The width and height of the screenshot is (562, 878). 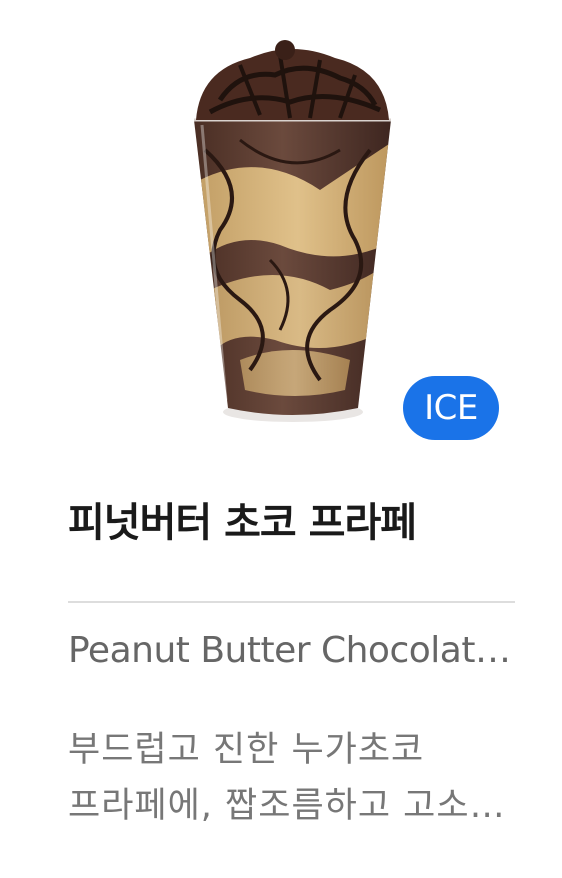 I want to click on divider, so click(x=291, y=602).